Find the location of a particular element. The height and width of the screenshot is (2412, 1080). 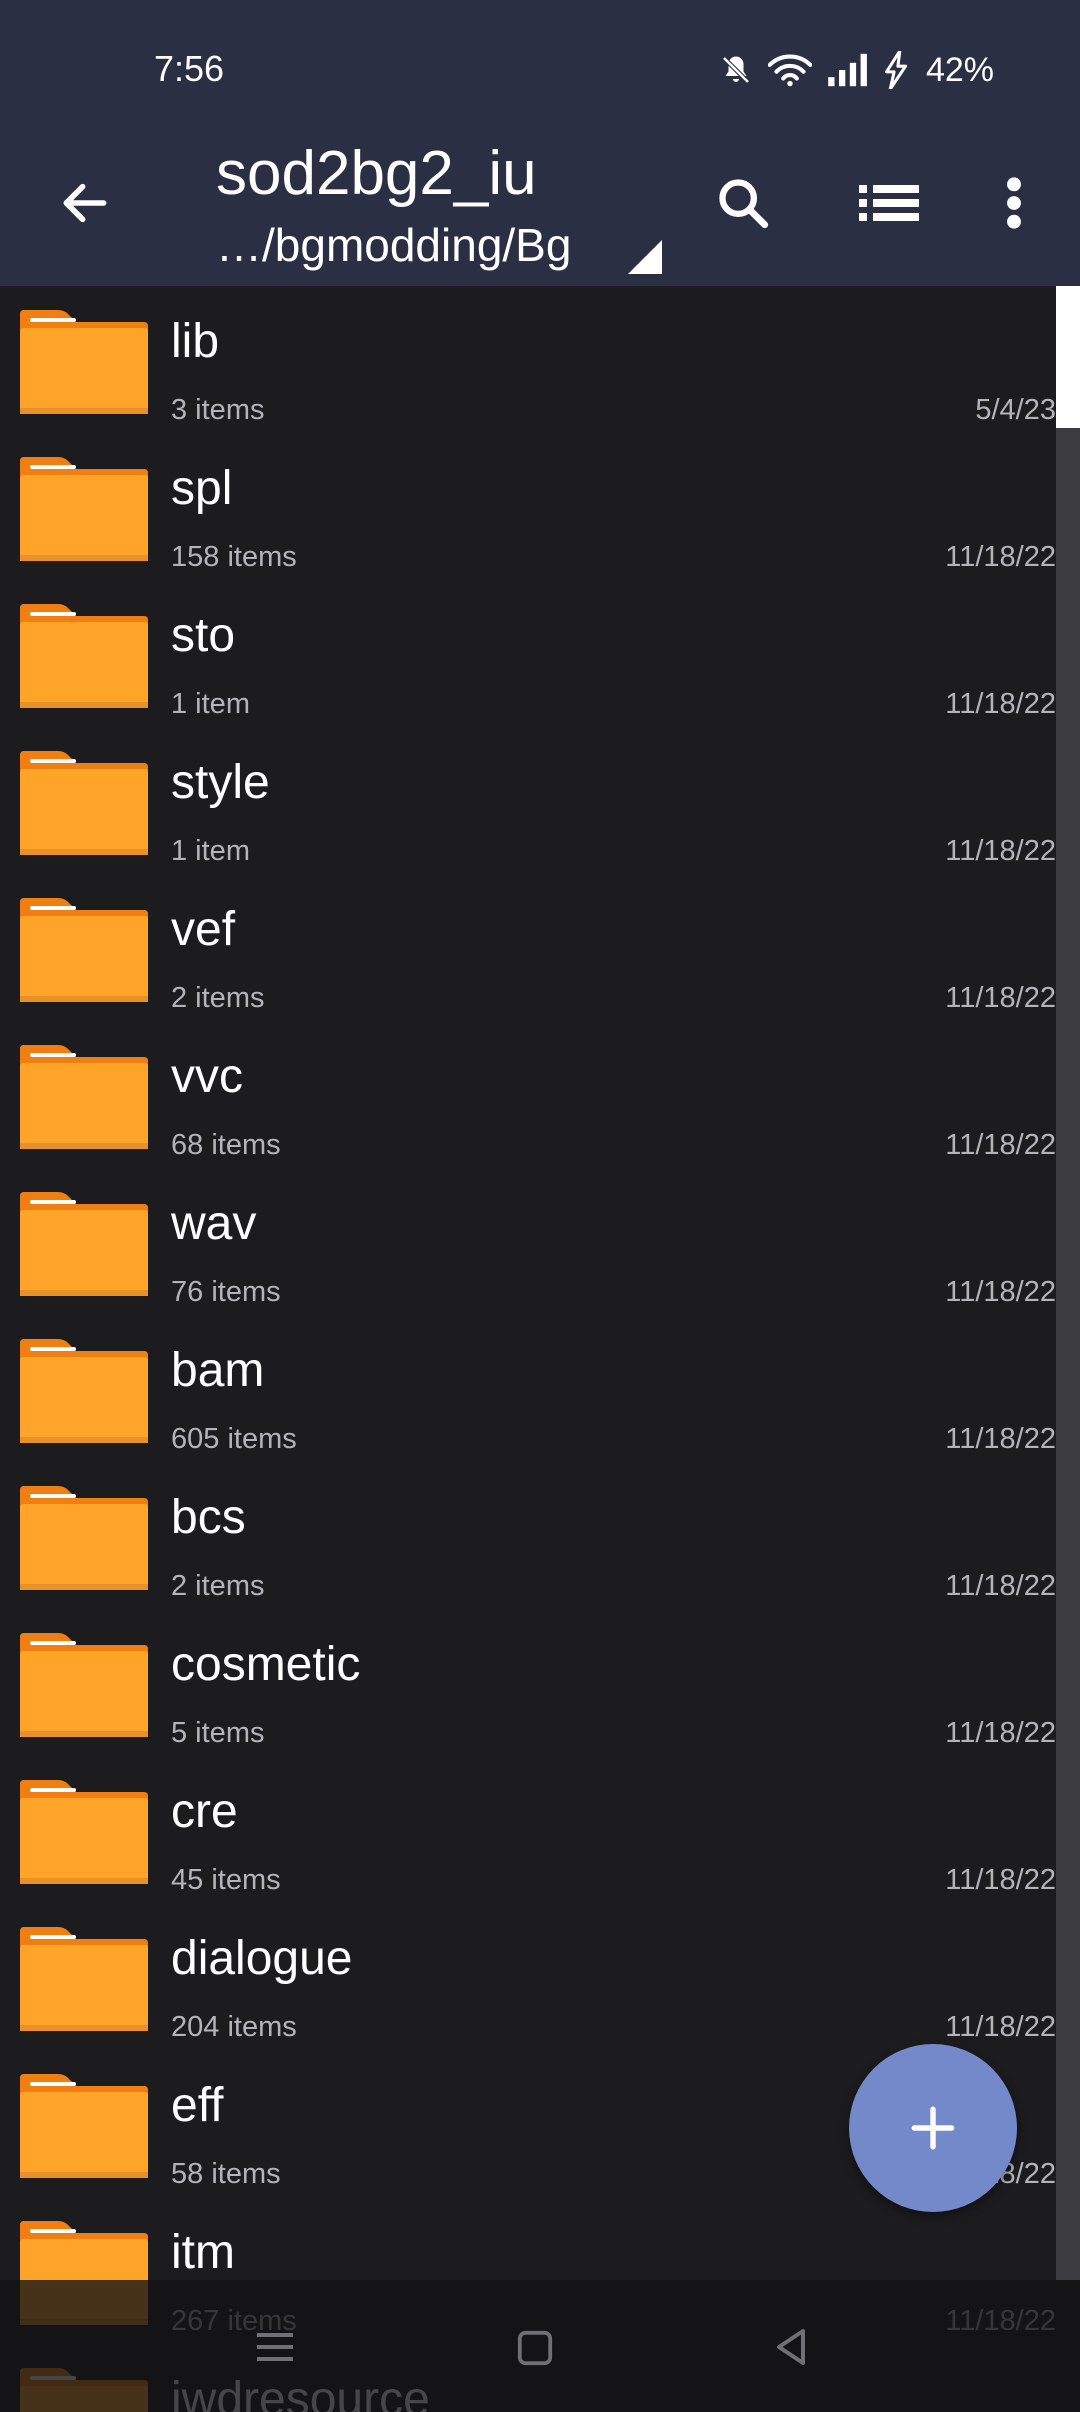

folder-path: …/bgmodding/Bg is located at coordinates (393, 245).